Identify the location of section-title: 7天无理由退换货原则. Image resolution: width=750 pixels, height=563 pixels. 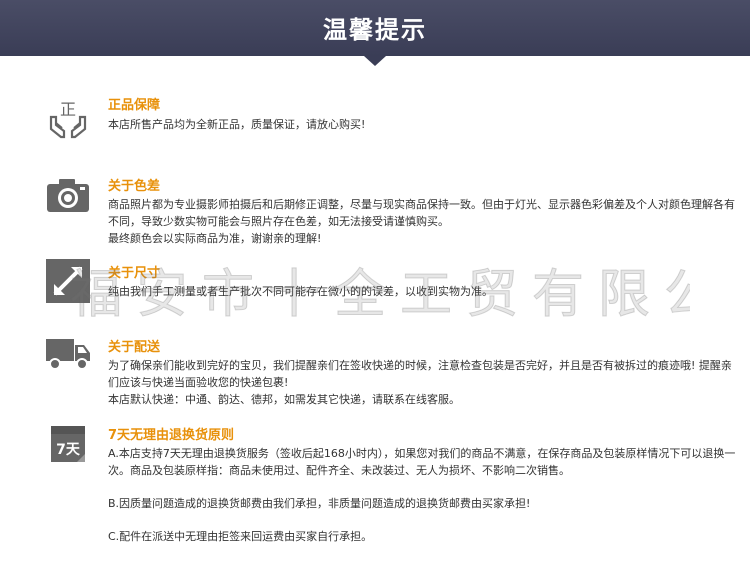
(171, 435).